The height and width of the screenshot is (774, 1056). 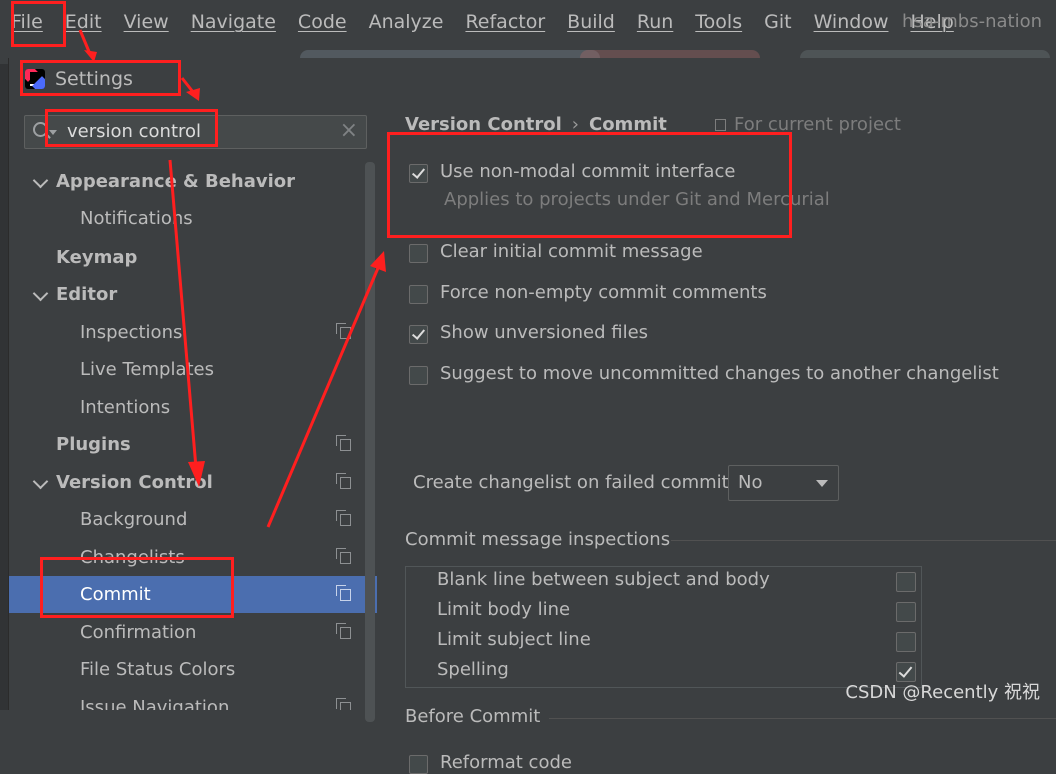 What do you see at coordinates (418, 764) in the screenshot?
I see `reformat-code-checkbox` at bounding box center [418, 764].